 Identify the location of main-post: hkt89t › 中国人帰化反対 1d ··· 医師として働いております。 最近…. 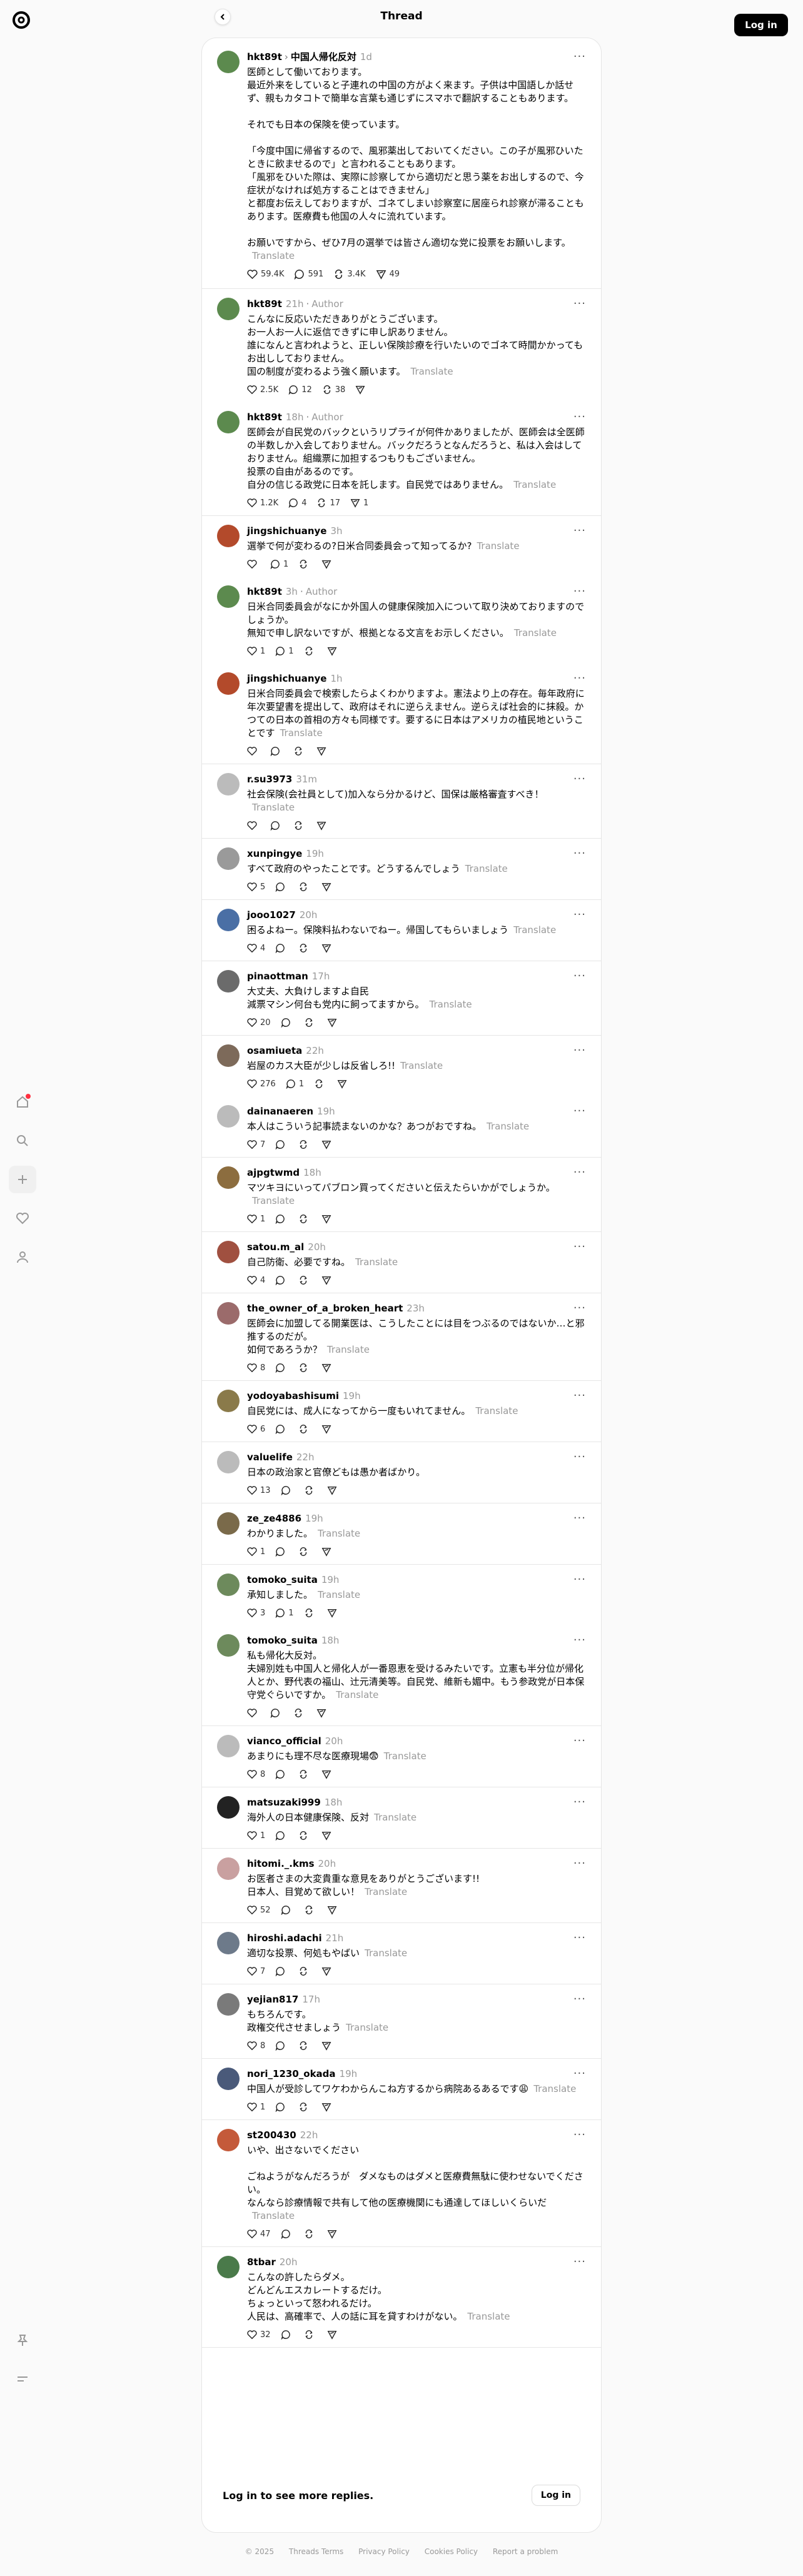
(401, 163).